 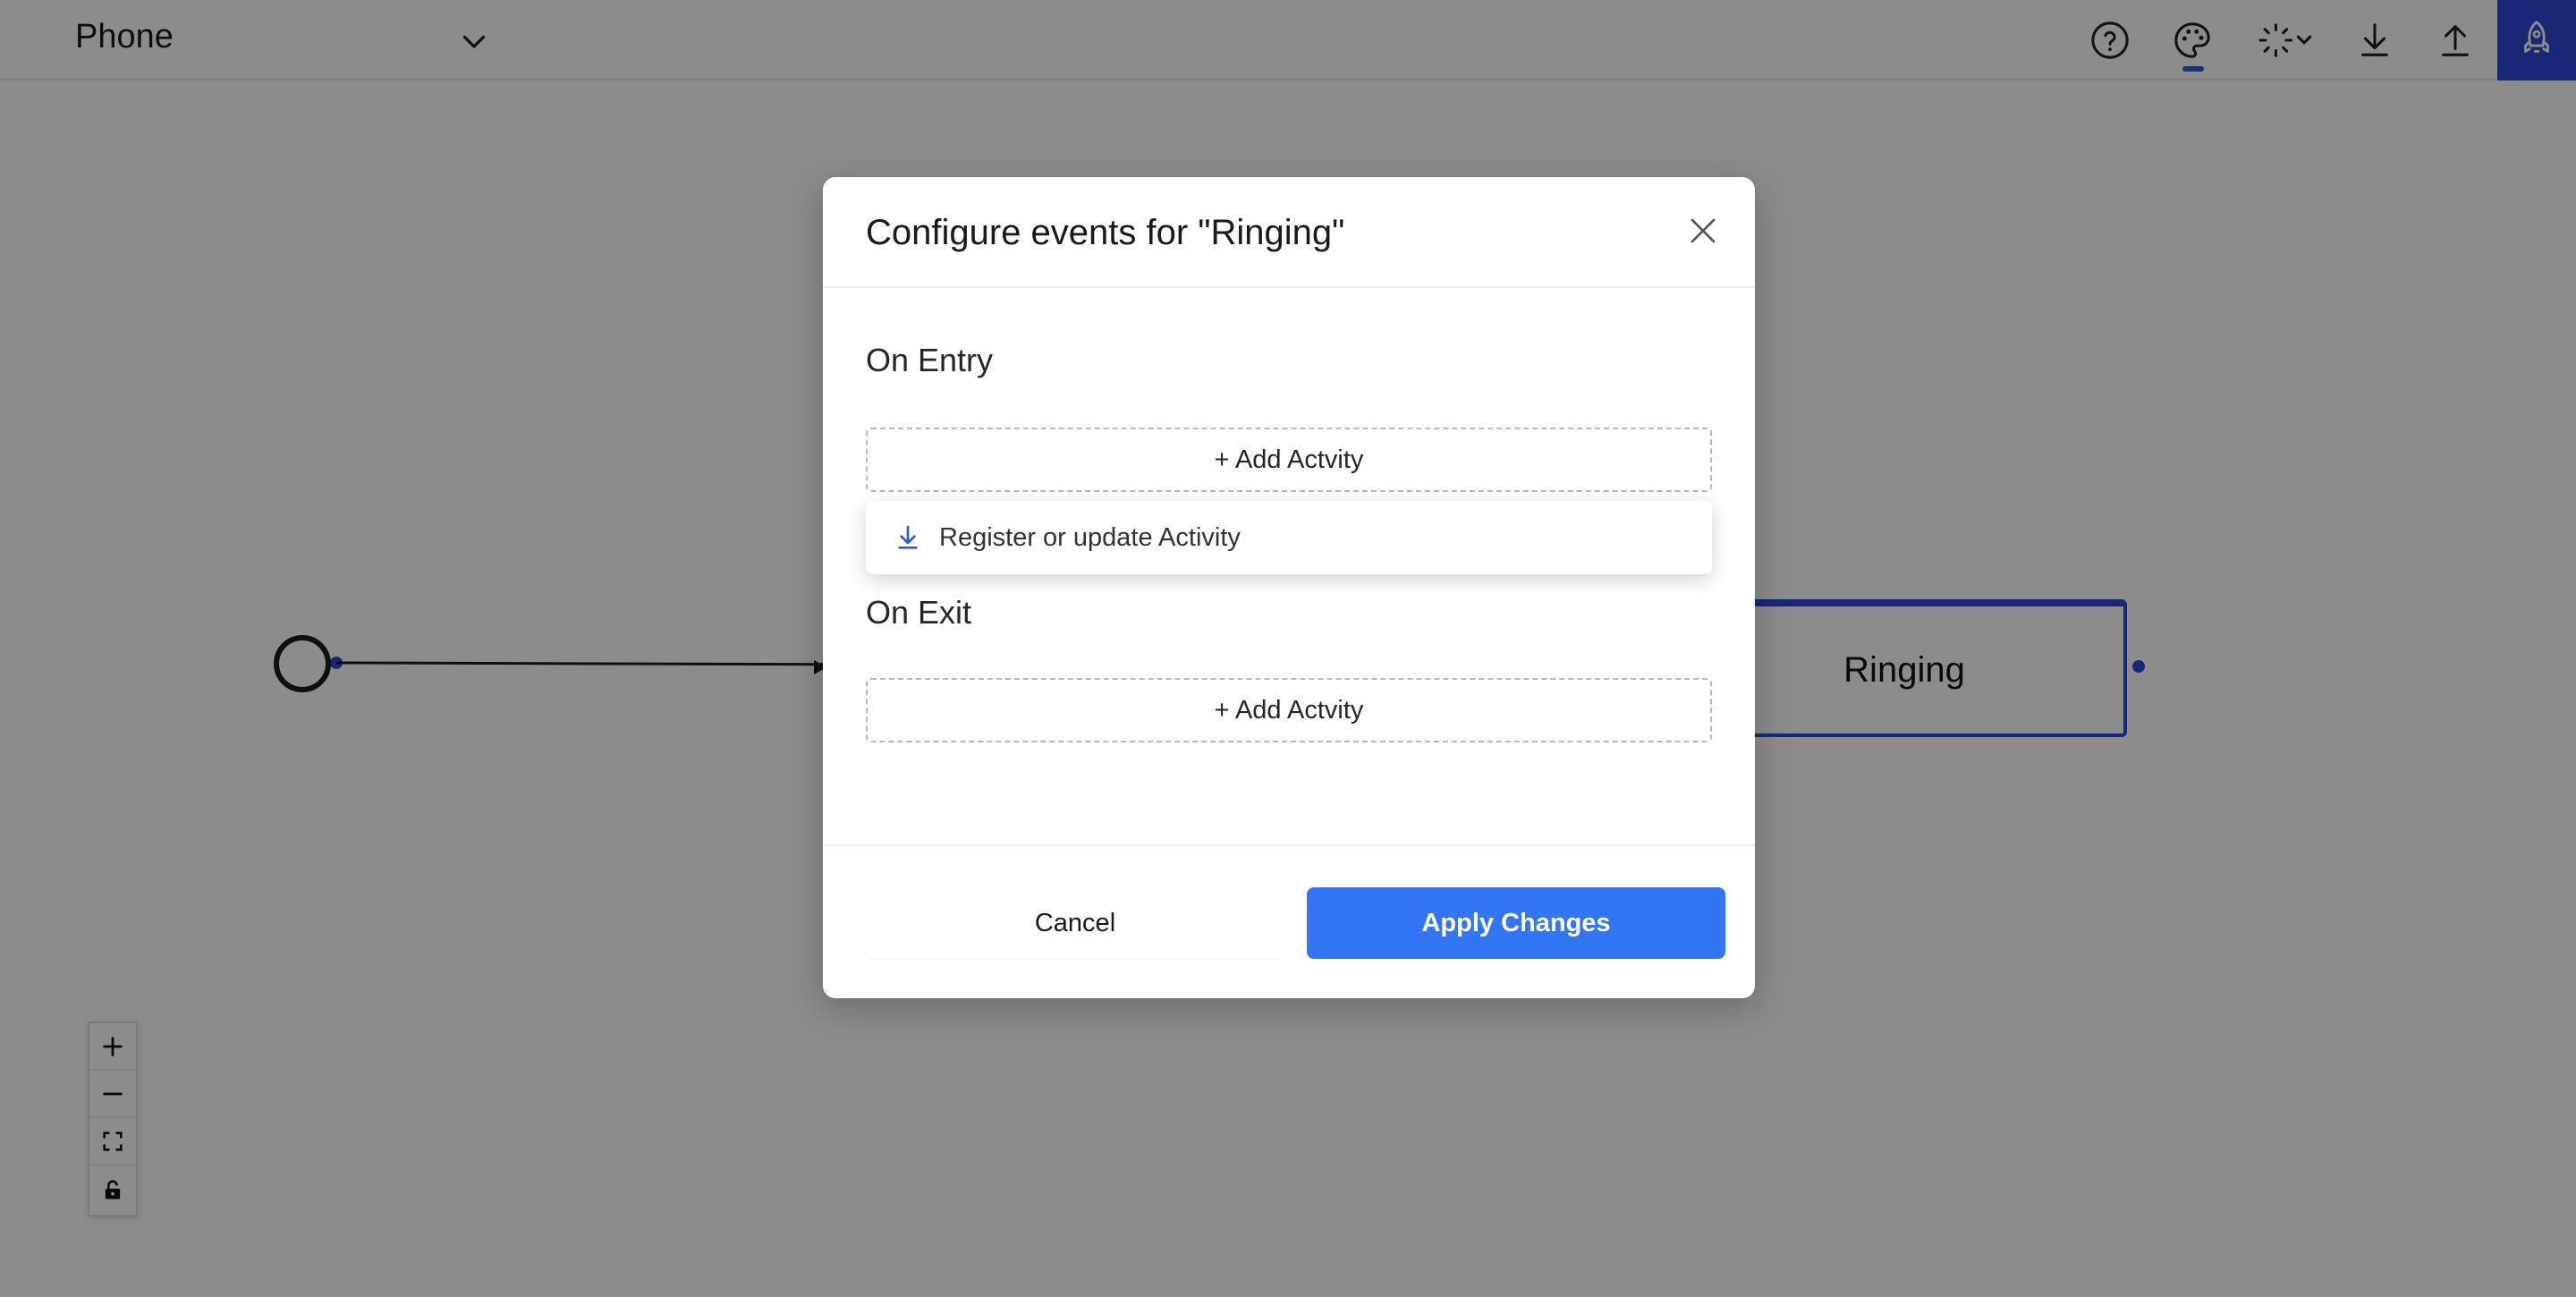 What do you see at coordinates (1090, 538) in the screenshot?
I see `register-activity-menu-item: Register or update Activity` at bounding box center [1090, 538].